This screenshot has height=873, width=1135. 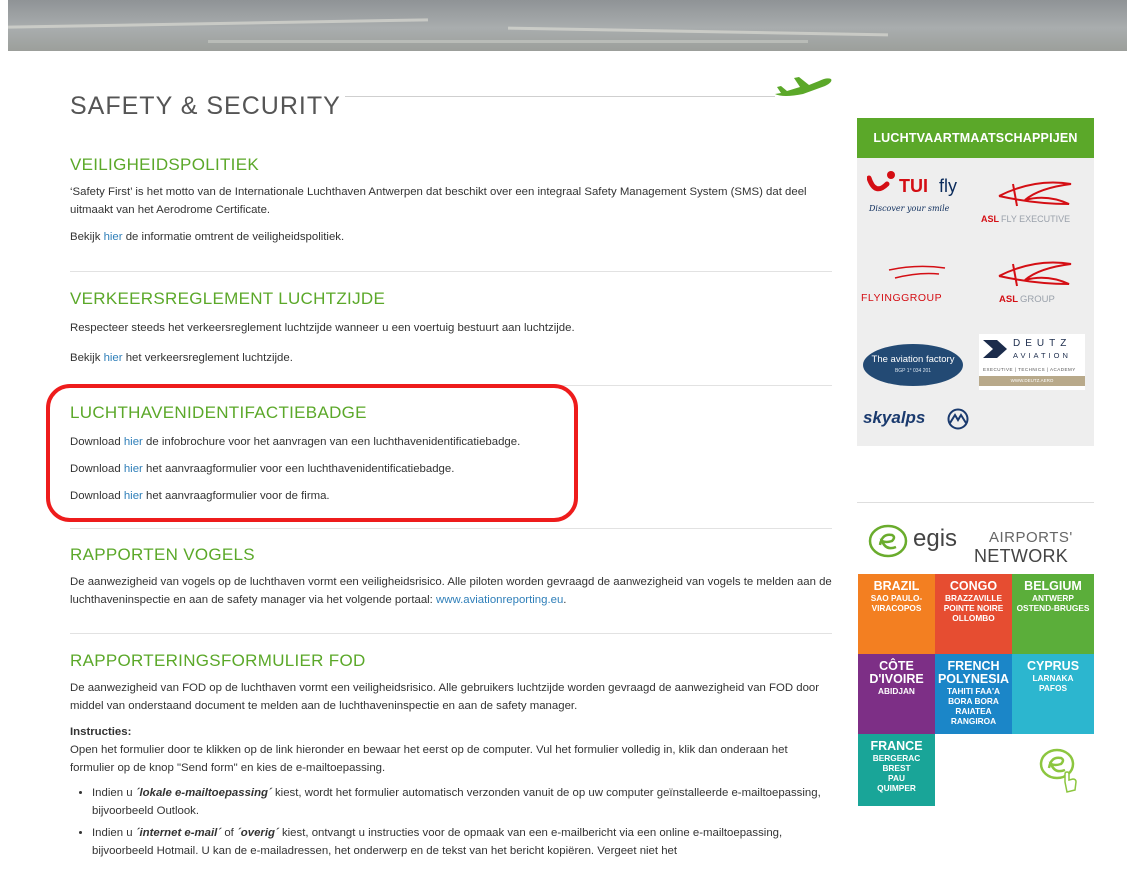 I want to click on fly-text: fly, so click(x=948, y=186).